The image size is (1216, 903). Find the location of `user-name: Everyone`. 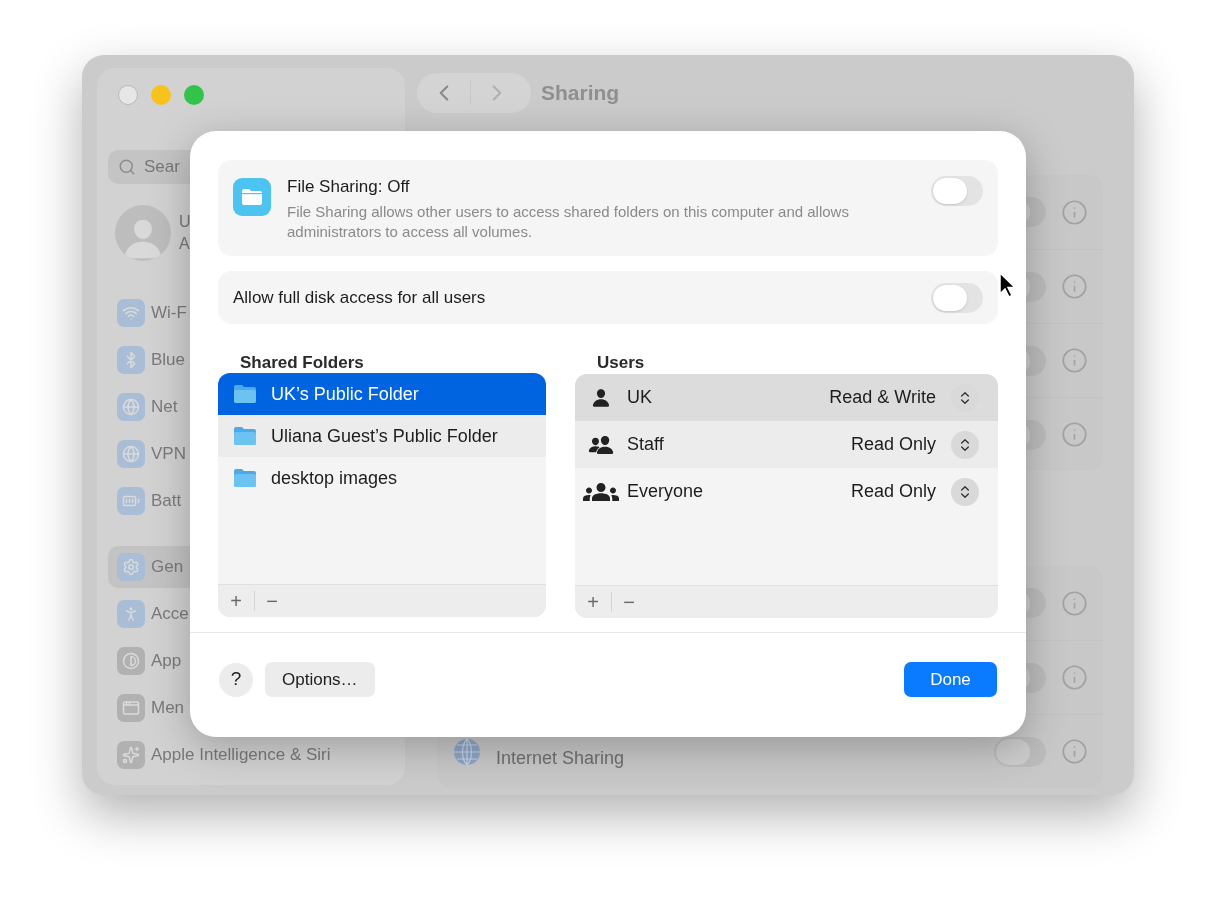

user-name: Everyone is located at coordinates (666, 491).